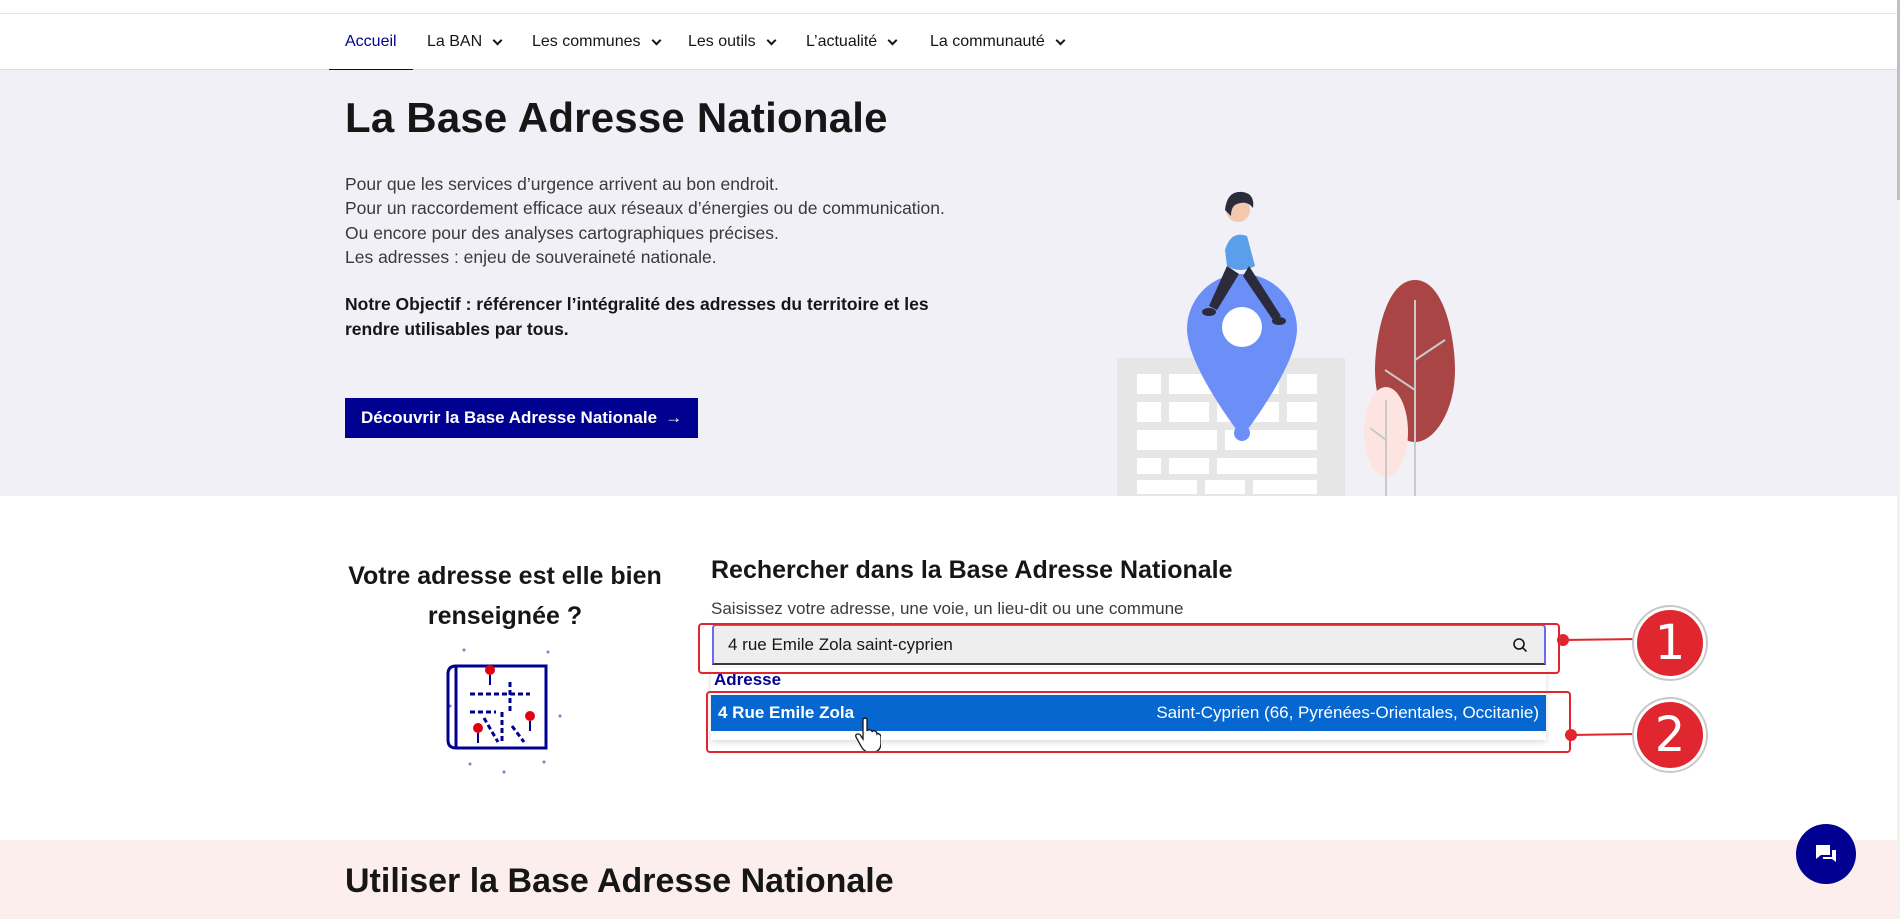 The width and height of the screenshot is (1900, 919). What do you see at coordinates (509, 417) in the screenshot?
I see `discover-ban-label: Découvrir la Base Adresse Nationale` at bounding box center [509, 417].